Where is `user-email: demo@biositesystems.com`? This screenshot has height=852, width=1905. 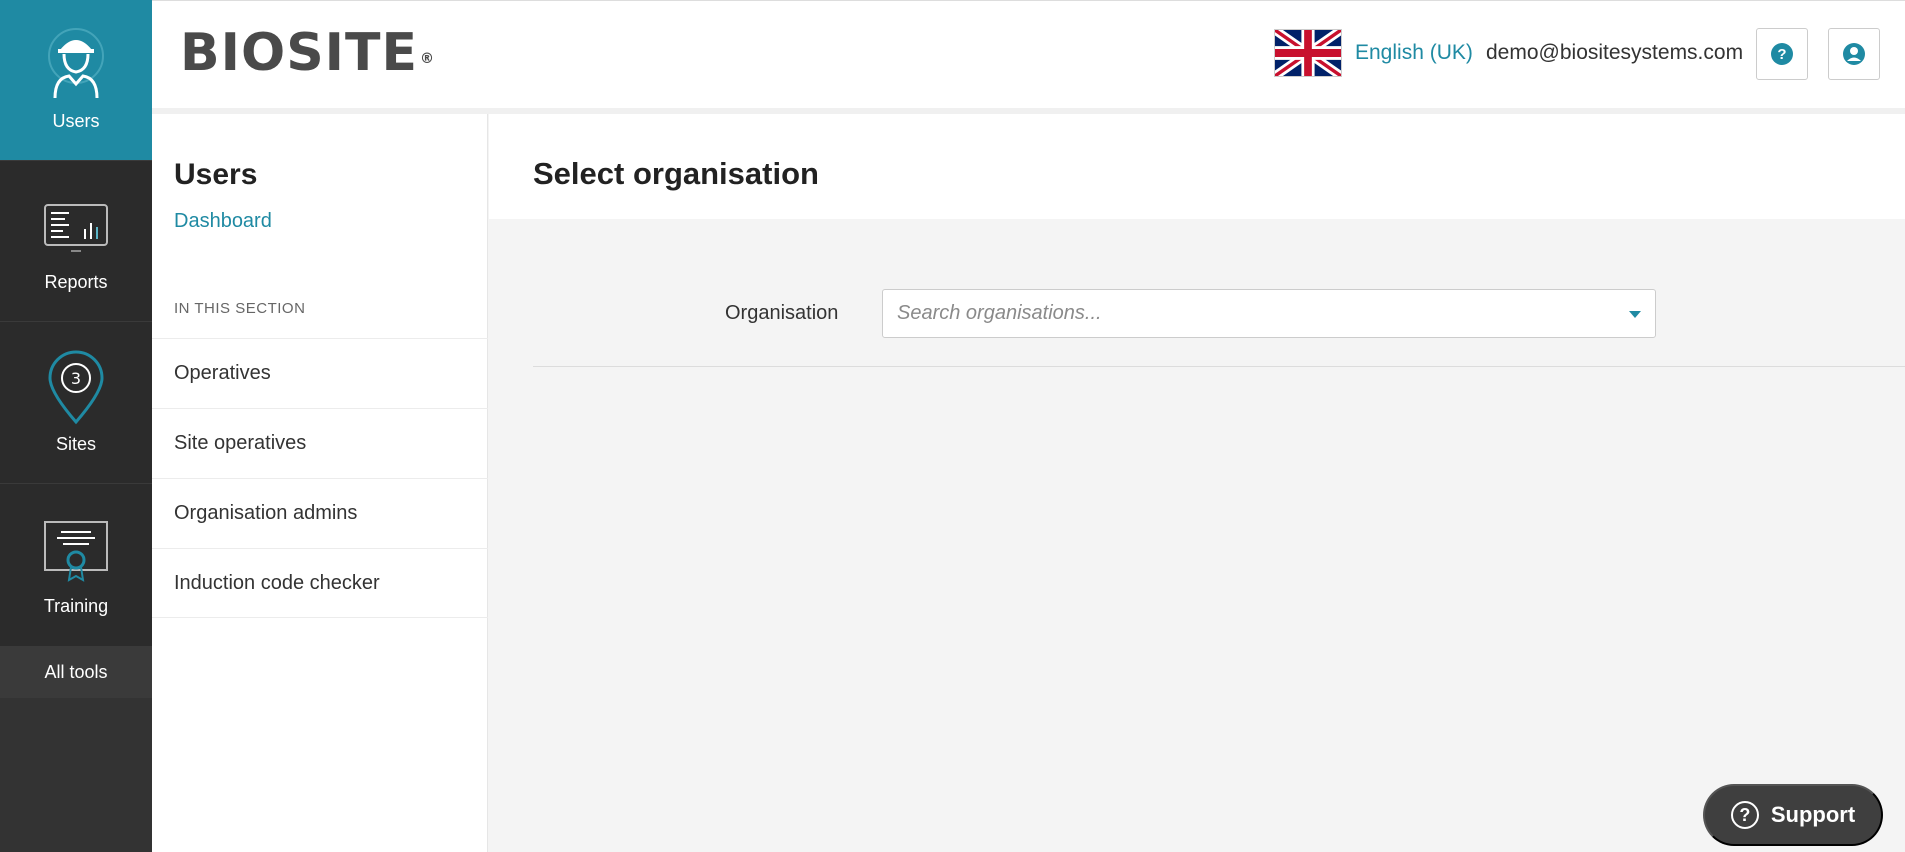
user-email: demo@biositesystems.com is located at coordinates (1615, 52).